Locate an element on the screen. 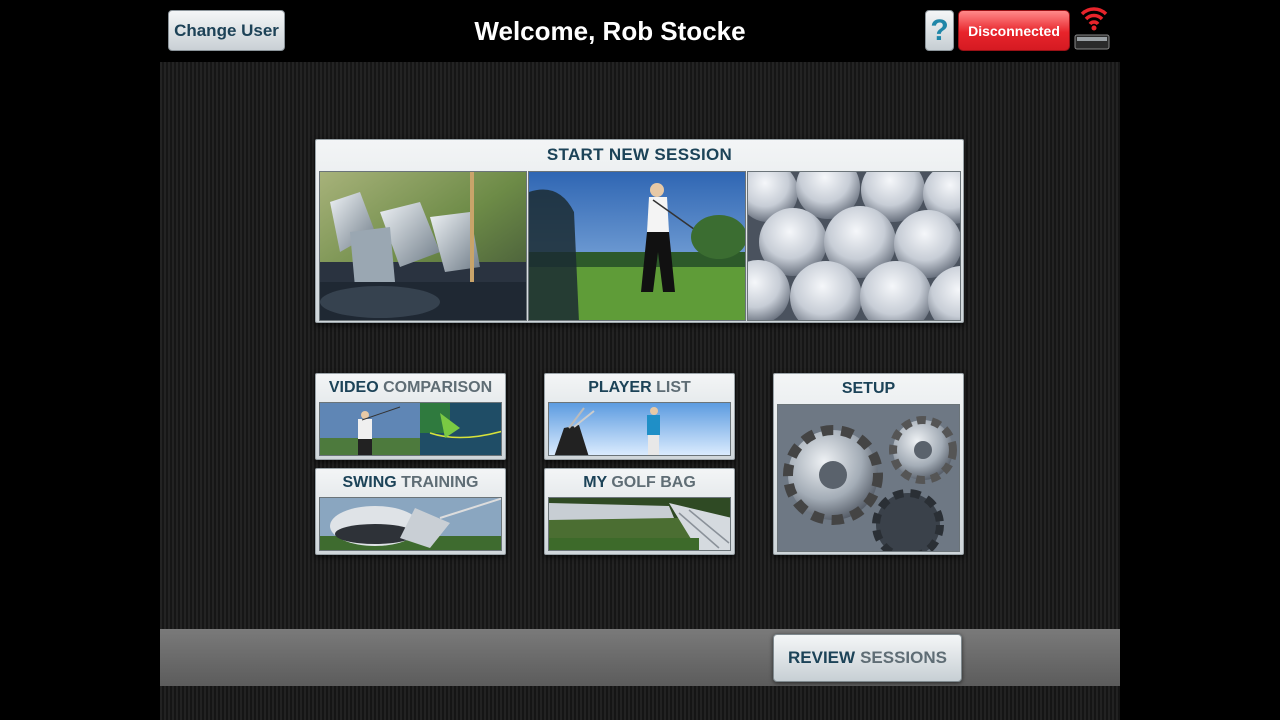 This screenshot has width=1280, height=720. player-list-label: PLAYER LIST is located at coordinates (639, 387).